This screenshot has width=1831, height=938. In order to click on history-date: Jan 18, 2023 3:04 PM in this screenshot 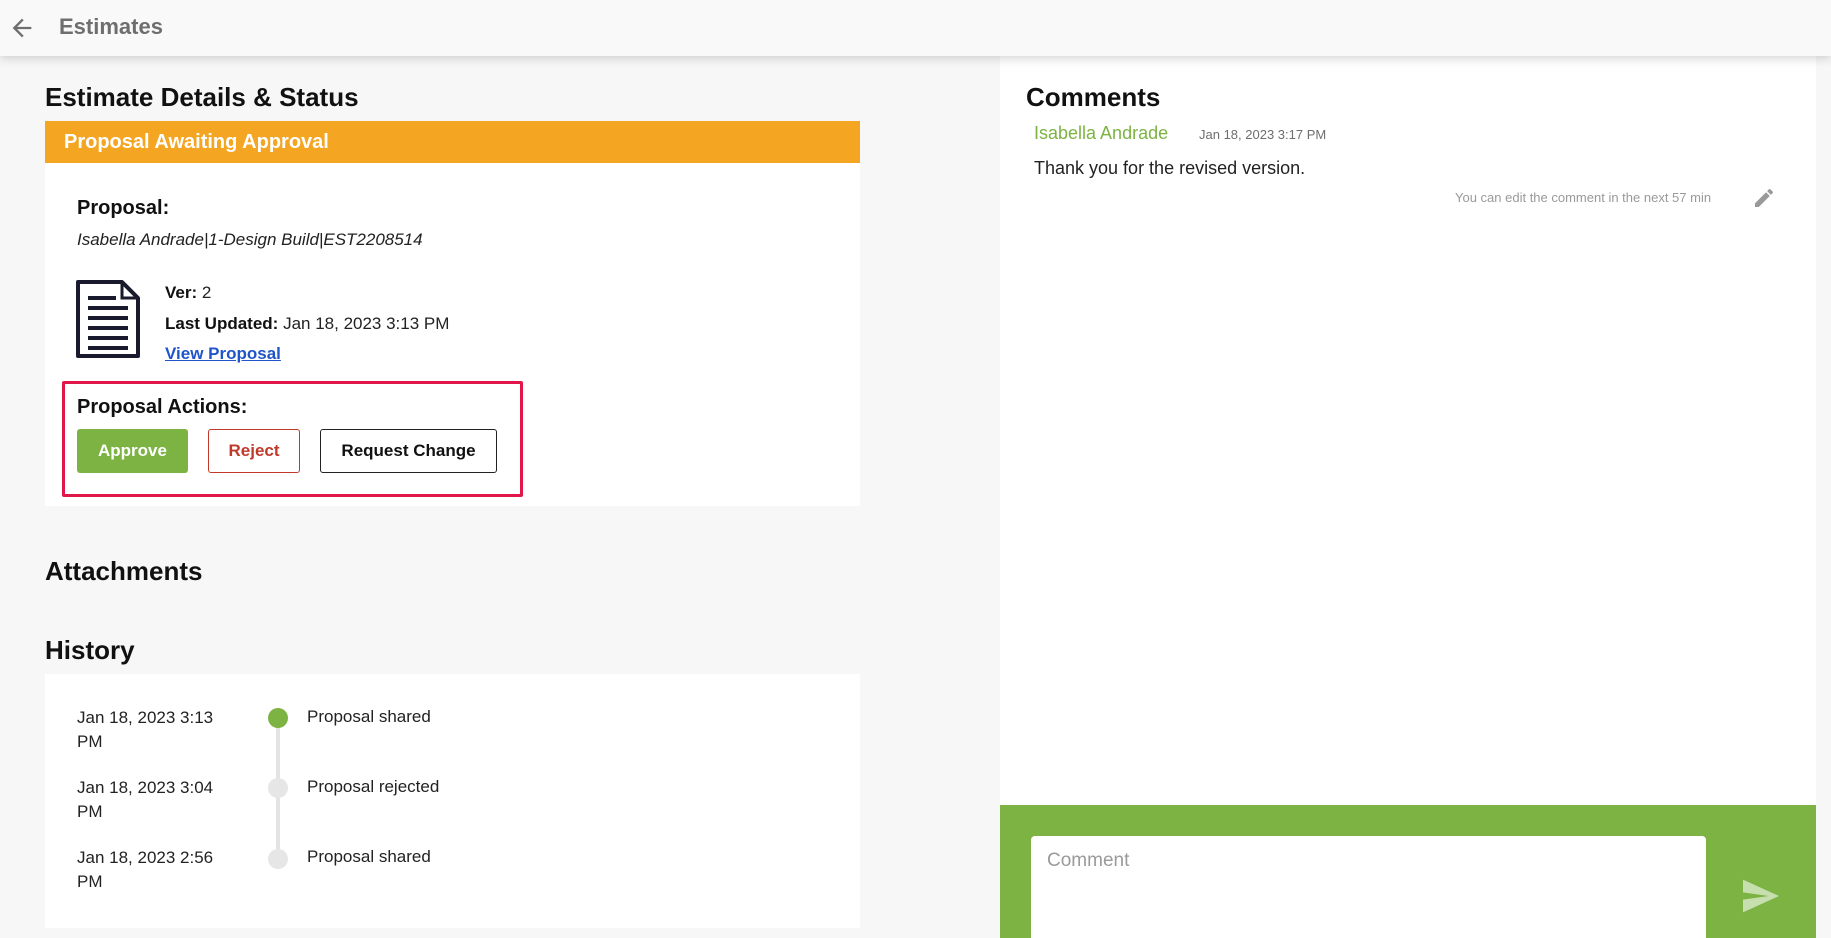, I will do `click(145, 799)`.